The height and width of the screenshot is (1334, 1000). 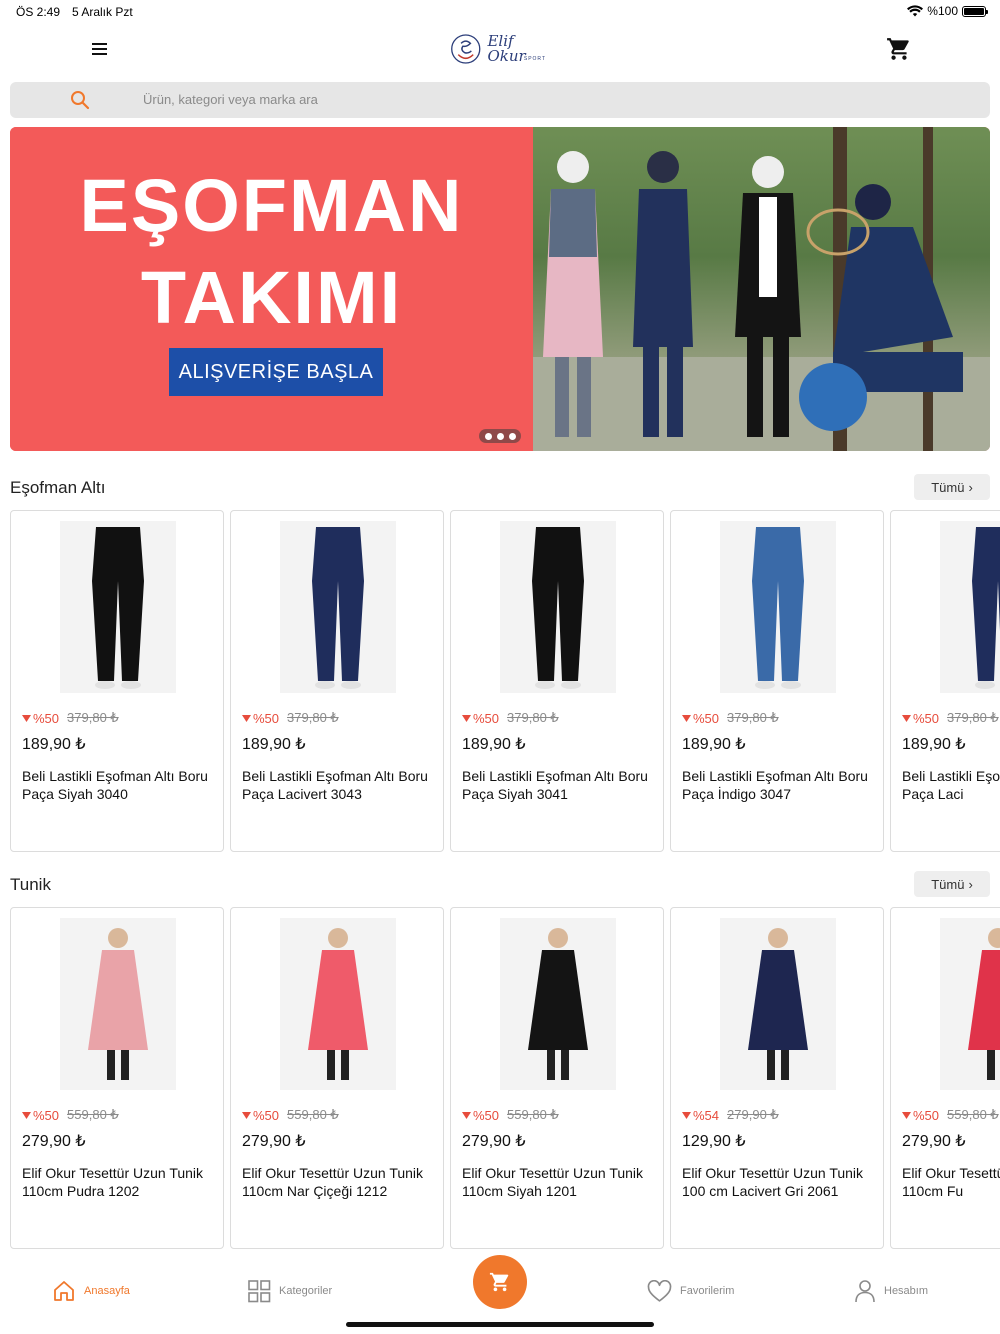 I want to click on tab-bar: Anasayfa Kategoriler Favorilerim Hesabım, so click(x=500, y=1292).